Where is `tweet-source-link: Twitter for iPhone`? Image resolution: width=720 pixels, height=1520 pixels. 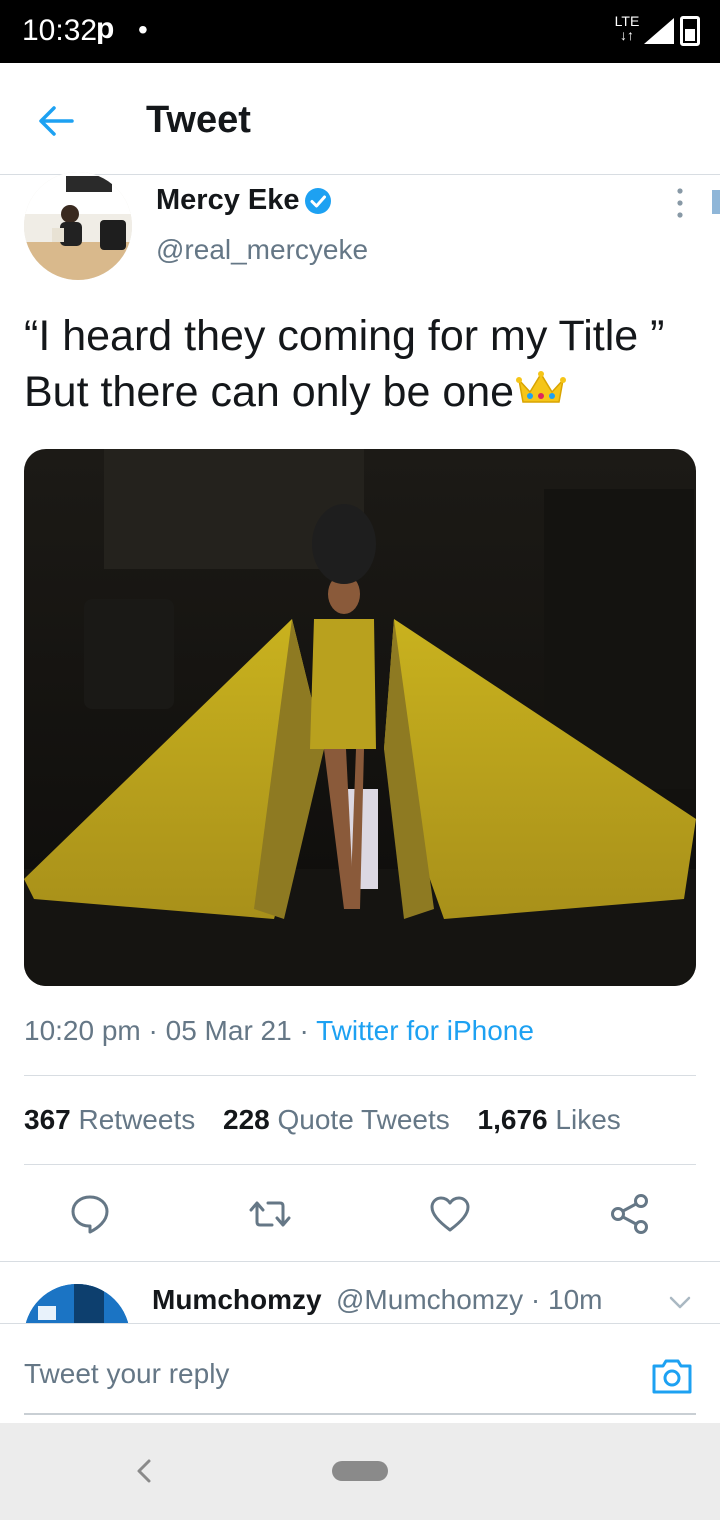 tweet-source-link: Twitter for iPhone is located at coordinates (425, 1030).